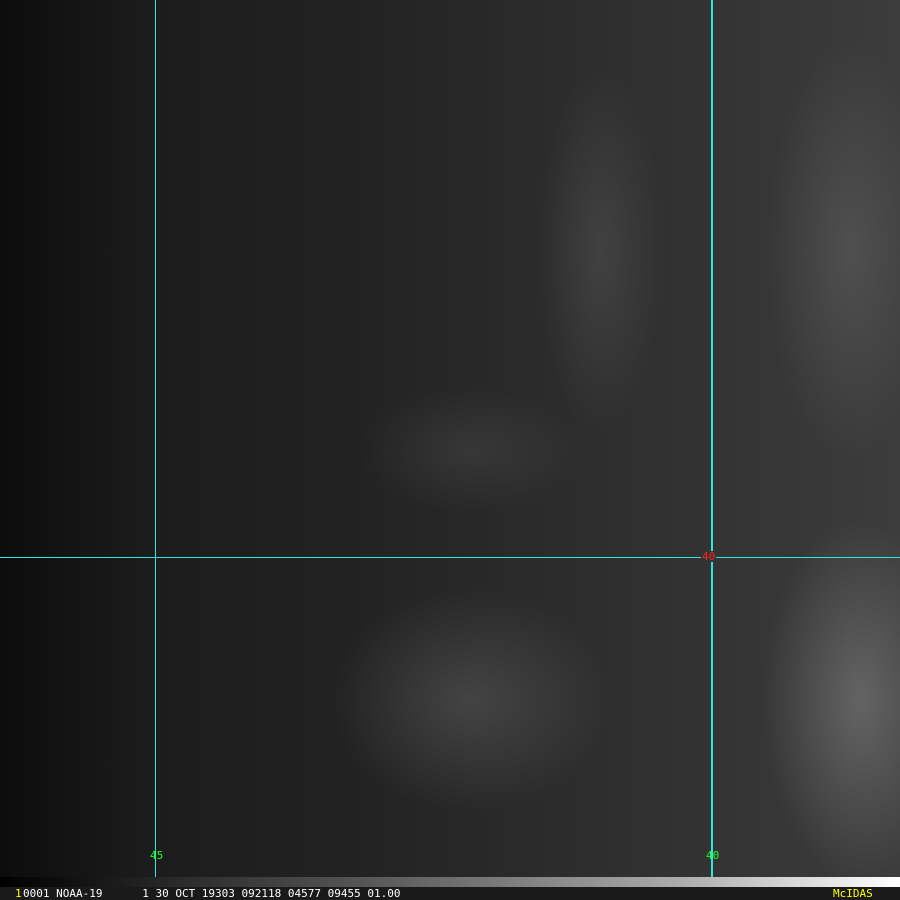 The height and width of the screenshot is (900, 900). What do you see at coordinates (157, 855) in the screenshot?
I see `longitude-label-45: 45` at bounding box center [157, 855].